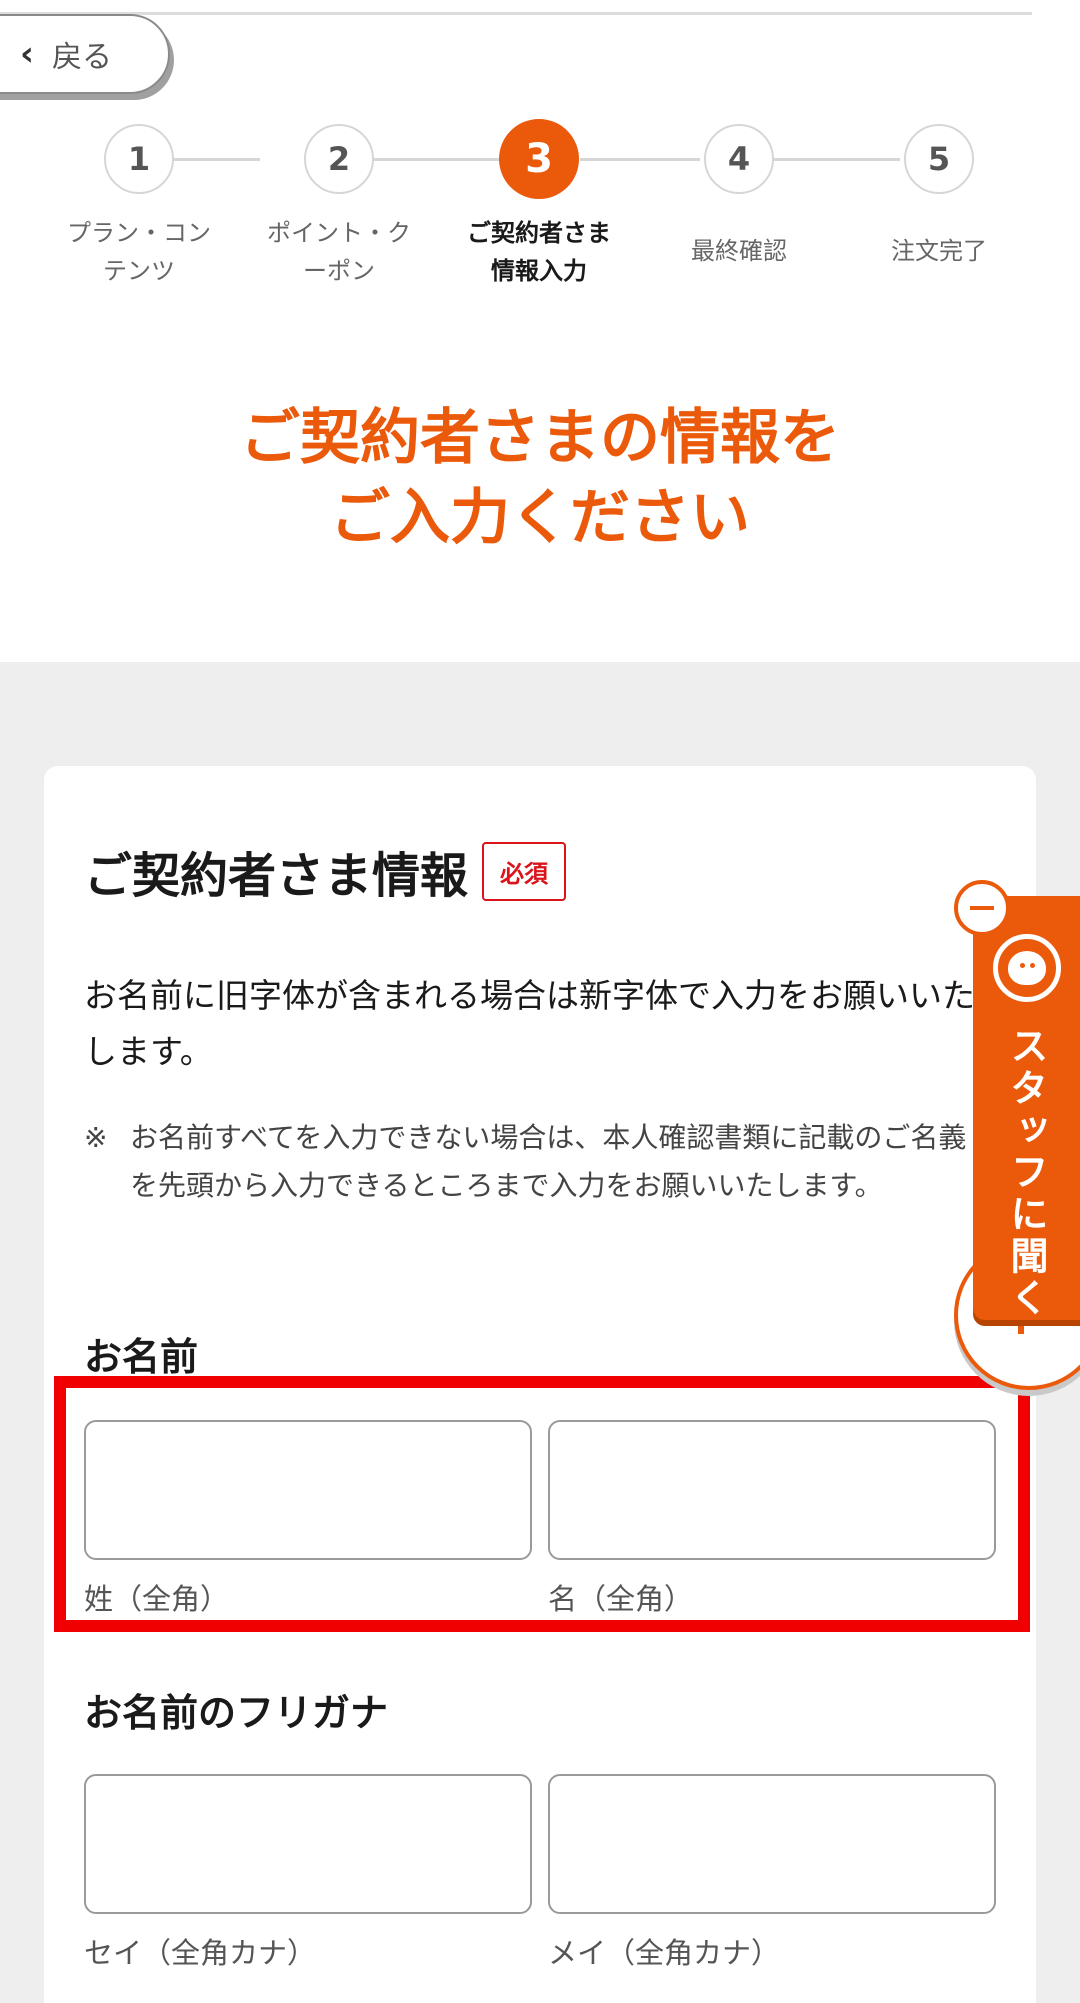 The width and height of the screenshot is (1080, 2003). I want to click on note-mark: ※, so click(96, 1137).